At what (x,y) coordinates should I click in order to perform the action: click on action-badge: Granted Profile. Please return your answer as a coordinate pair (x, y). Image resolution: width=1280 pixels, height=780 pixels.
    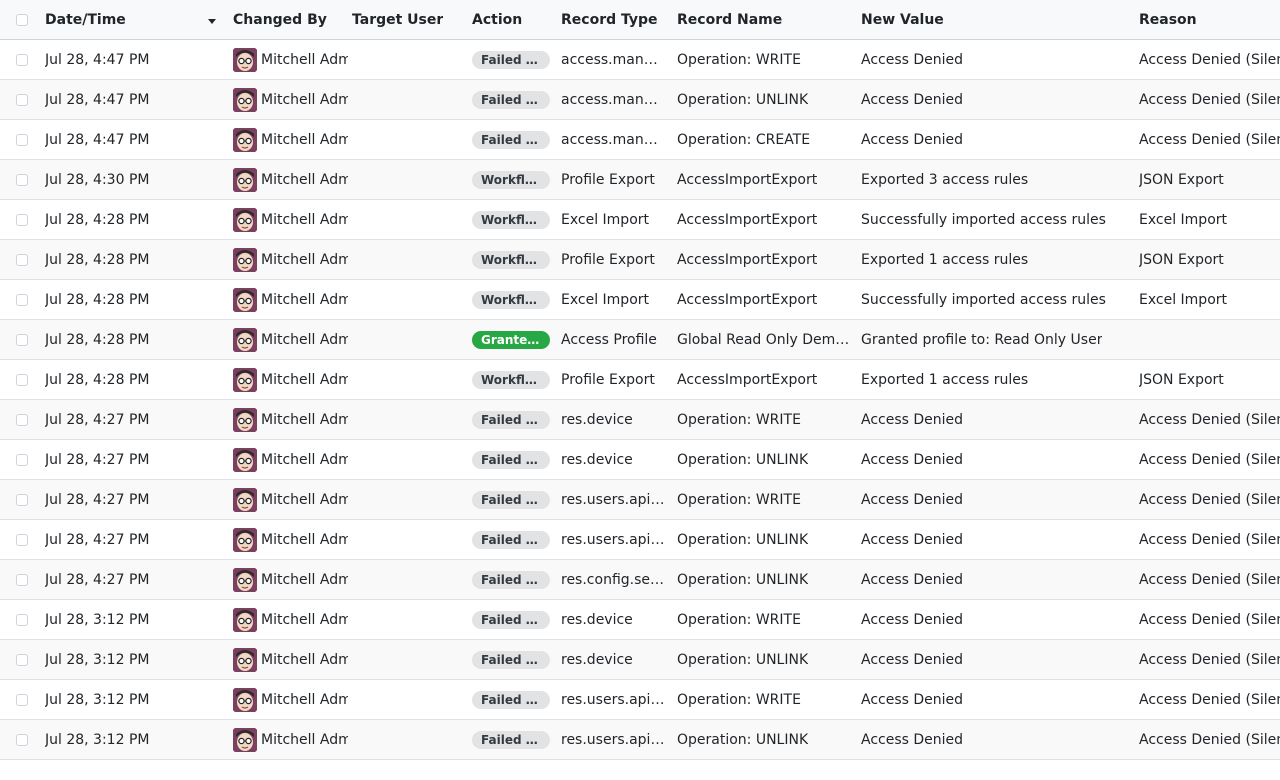
    Looking at the image, I should click on (511, 339).